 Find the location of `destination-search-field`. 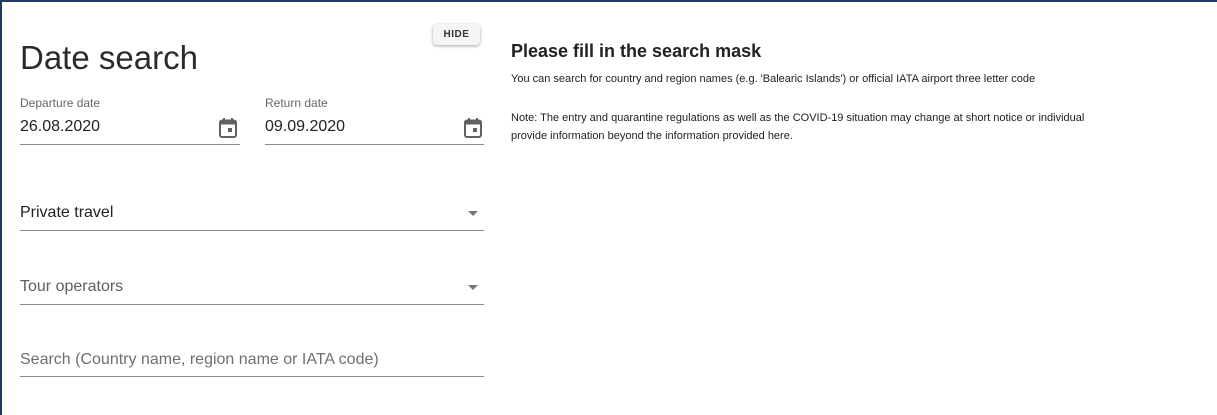

destination-search-field is located at coordinates (252, 361).